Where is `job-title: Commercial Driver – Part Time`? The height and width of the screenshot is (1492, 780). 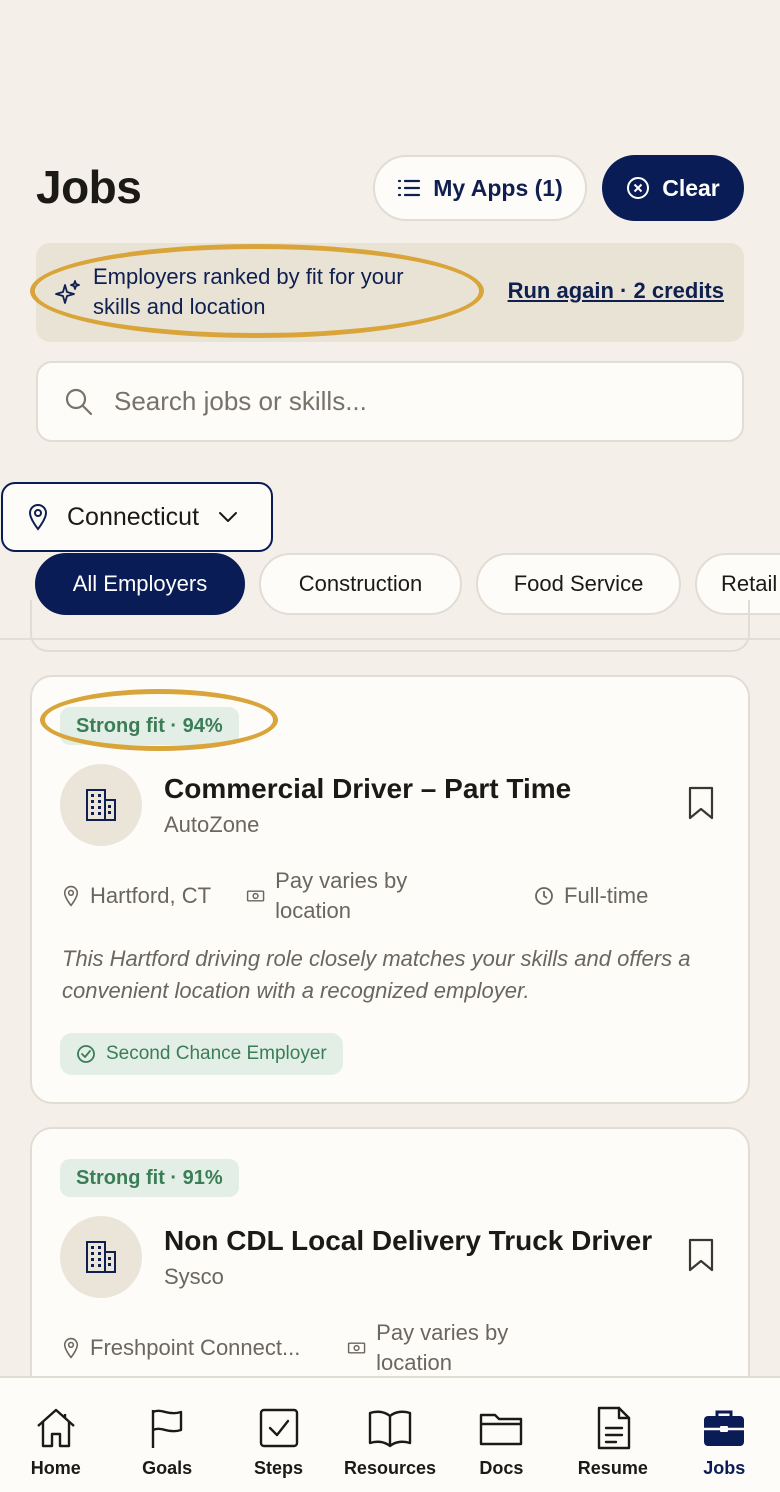 job-title: Commercial Driver – Part Time is located at coordinates (367, 789).